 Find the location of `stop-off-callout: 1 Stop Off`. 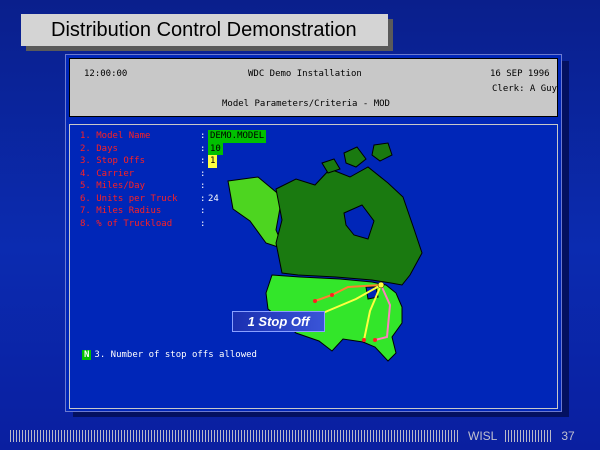

stop-off-callout: 1 Stop Off is located at coordinates (278, 321).